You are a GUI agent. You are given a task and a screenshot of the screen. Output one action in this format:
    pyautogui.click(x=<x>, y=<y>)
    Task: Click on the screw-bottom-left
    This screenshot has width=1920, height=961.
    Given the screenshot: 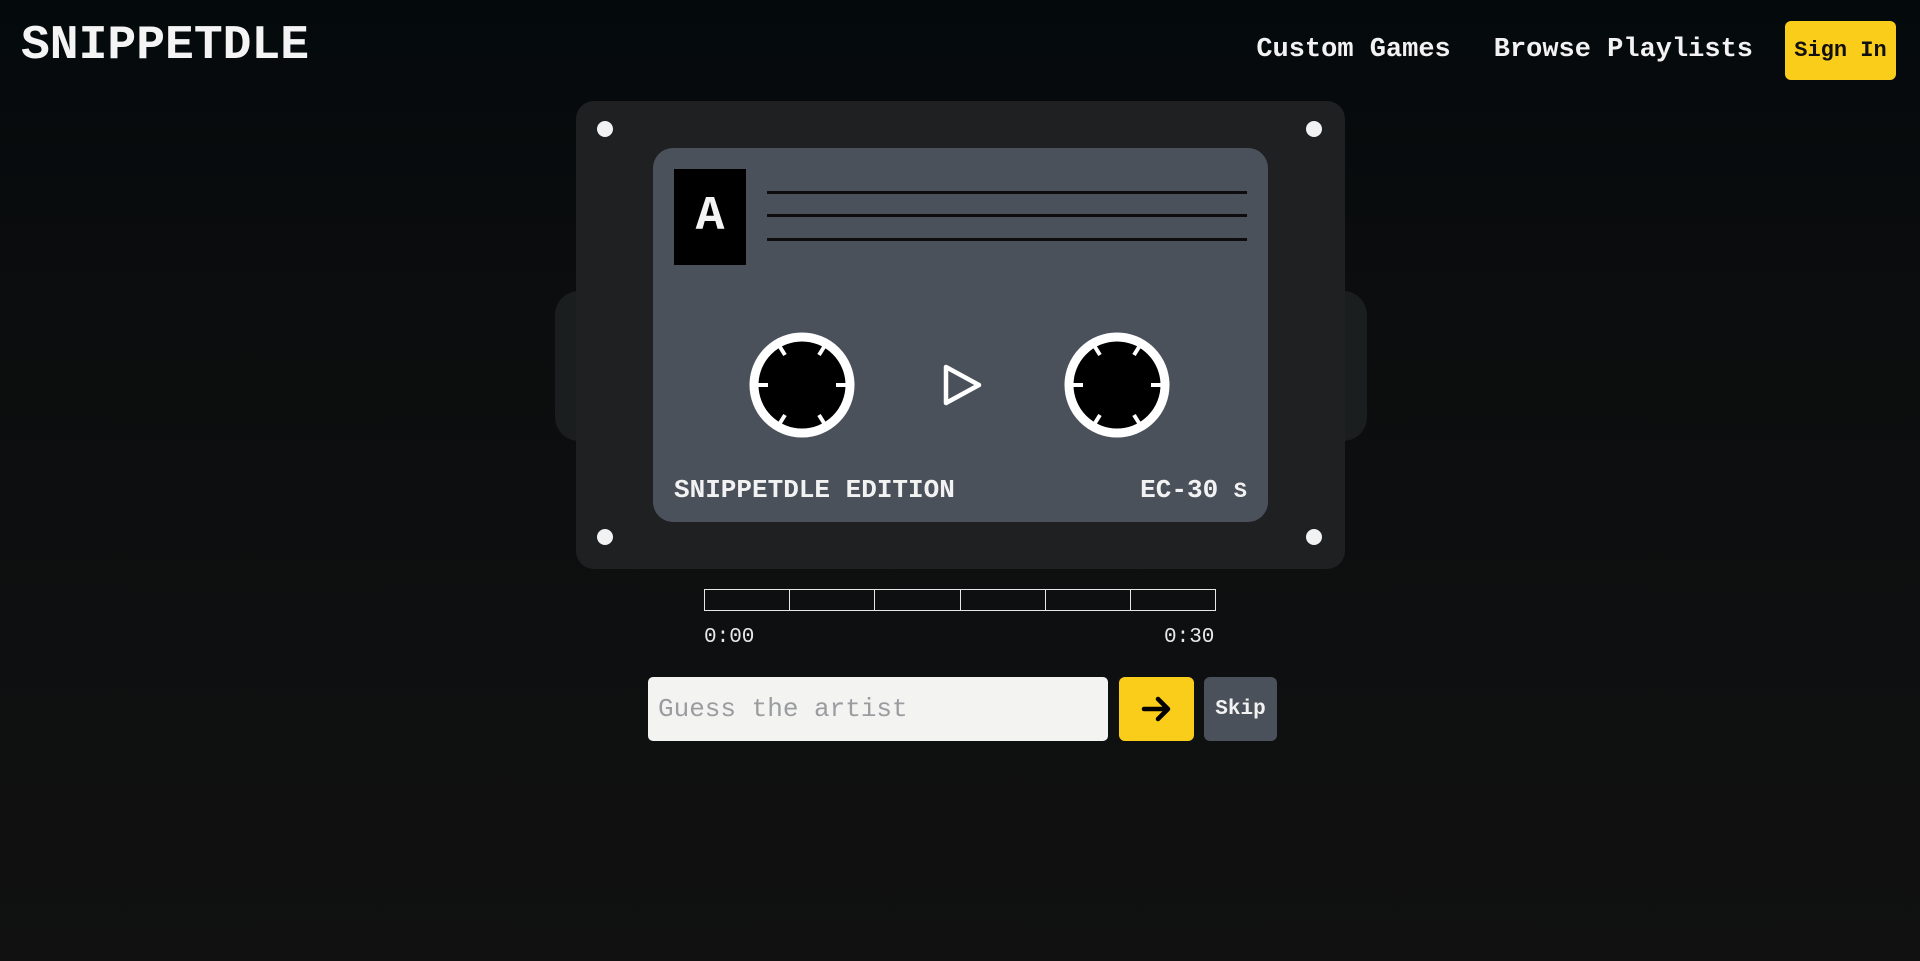 What is the action you would take?
    pyautogui.click(x=605, y=537)
    